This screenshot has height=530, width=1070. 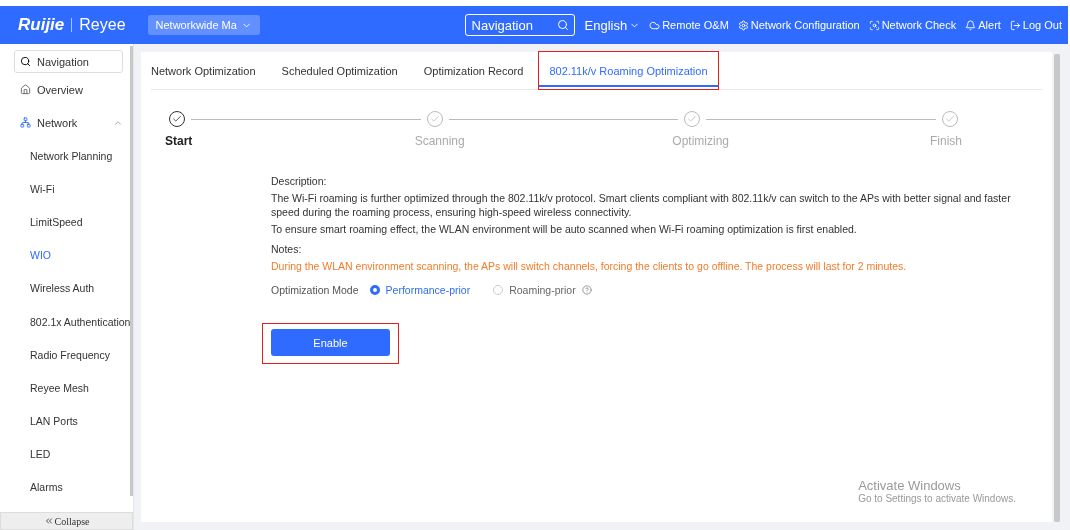 I want to click on sidebar-item: LED, so click(x=71, y=454).